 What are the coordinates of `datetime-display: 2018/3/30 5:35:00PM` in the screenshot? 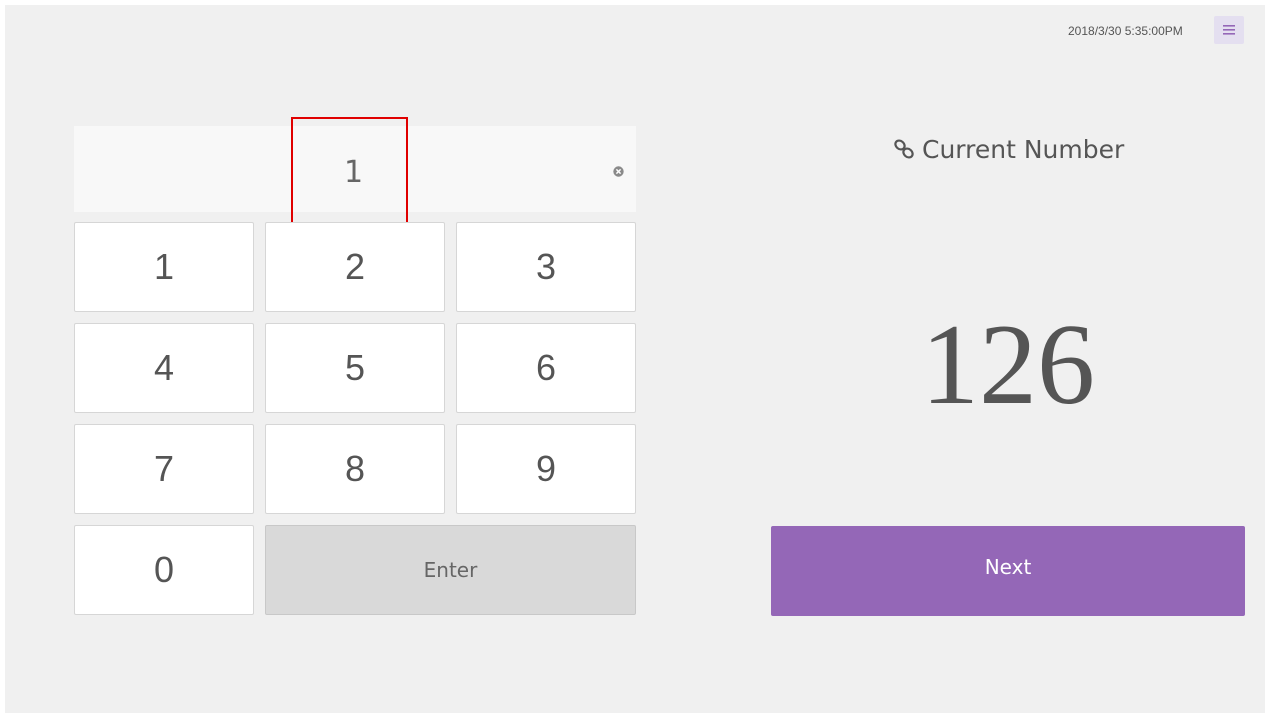 It's located at (1125, 31).